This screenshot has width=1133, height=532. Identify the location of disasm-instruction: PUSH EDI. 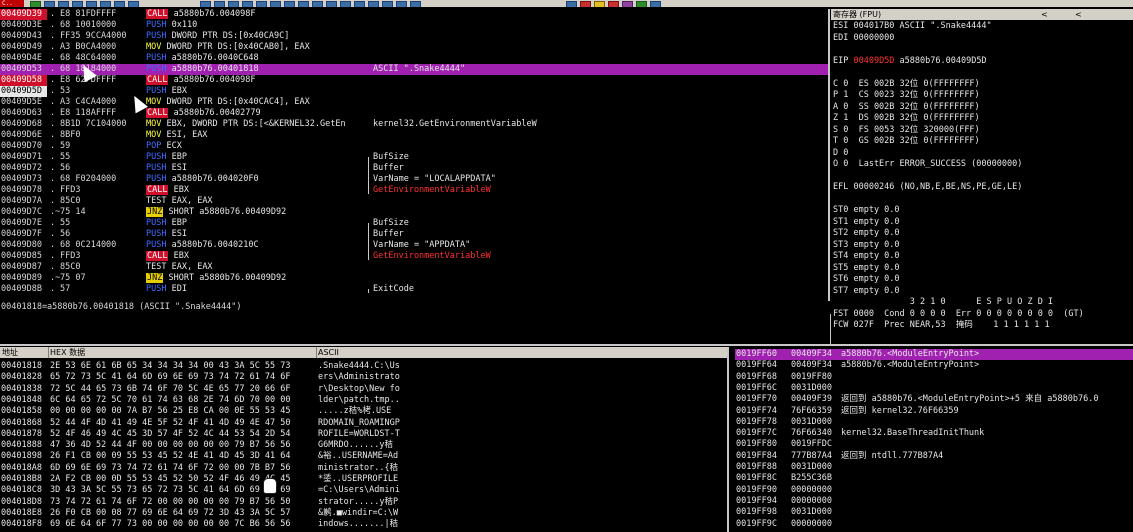
(166, 289).